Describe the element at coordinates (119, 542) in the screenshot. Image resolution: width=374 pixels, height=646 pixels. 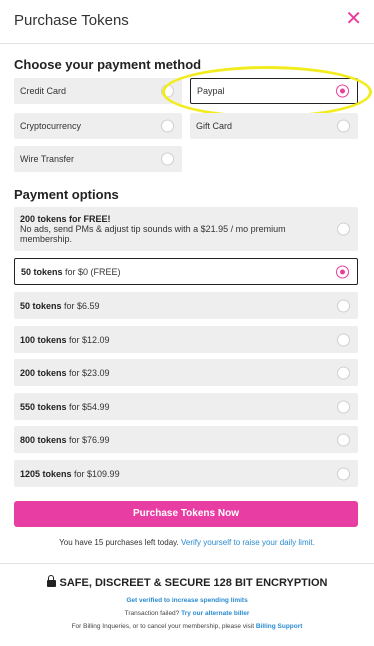
I see `purchases-left-text: You have 15 purchases left today.` at that location.